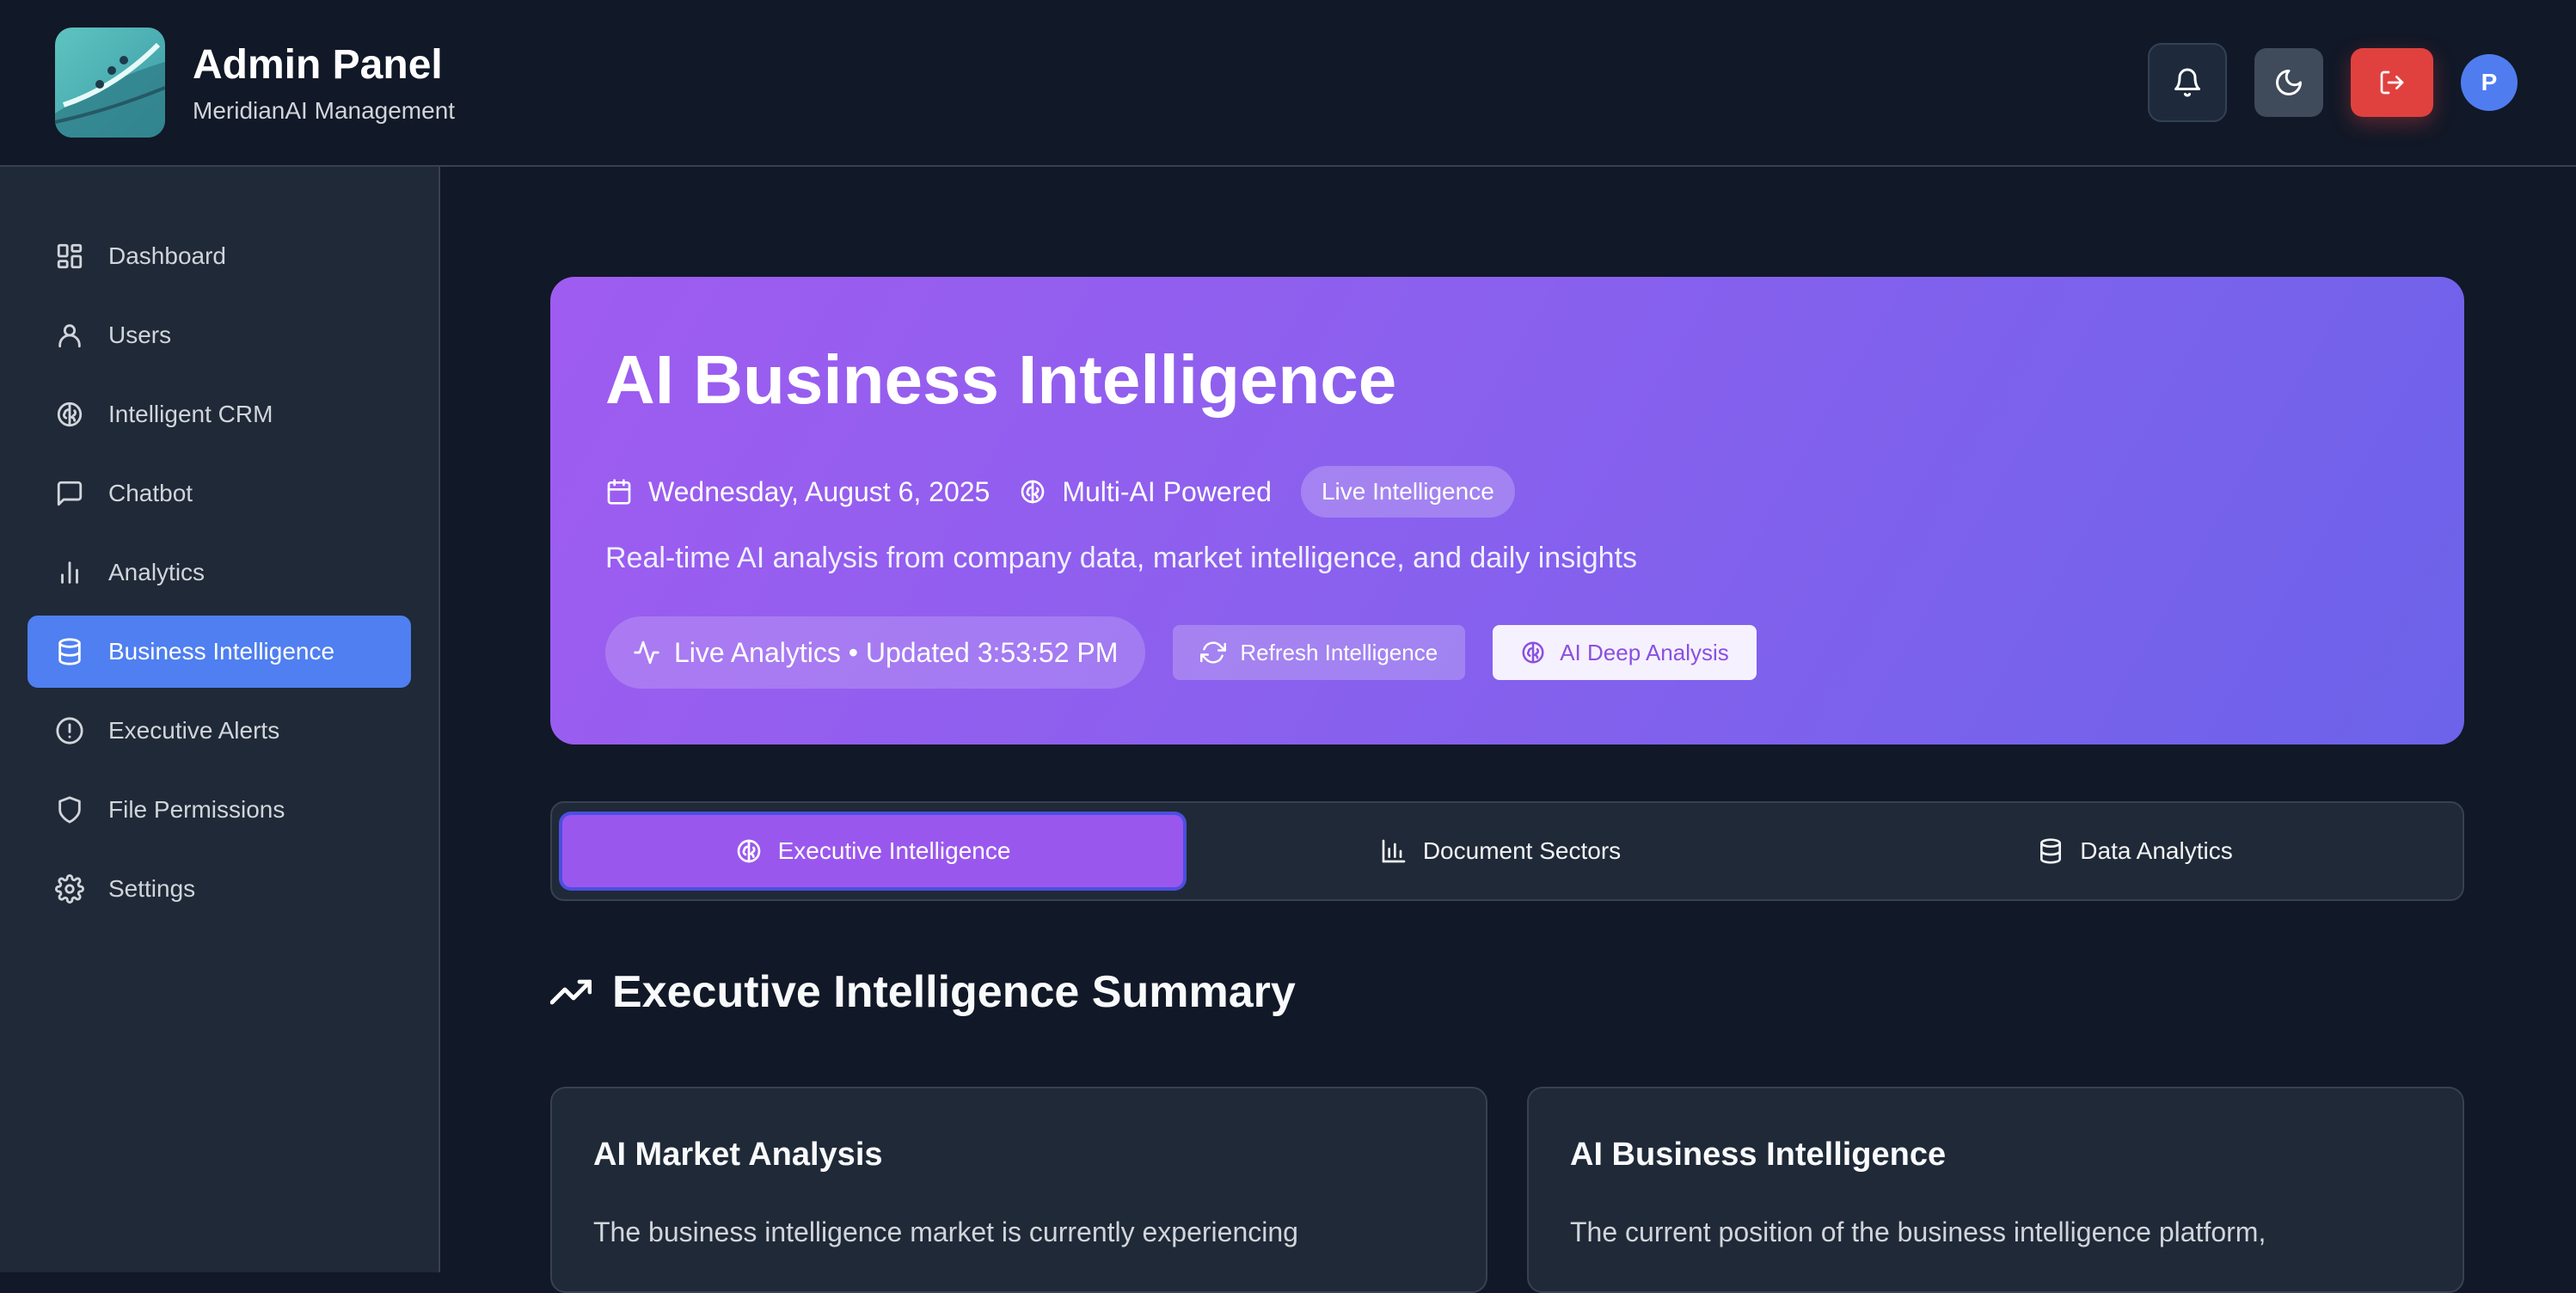 The height and width of the screenshot is (1293, 2576). I want to click on notifications-button, so click(2187, 82).